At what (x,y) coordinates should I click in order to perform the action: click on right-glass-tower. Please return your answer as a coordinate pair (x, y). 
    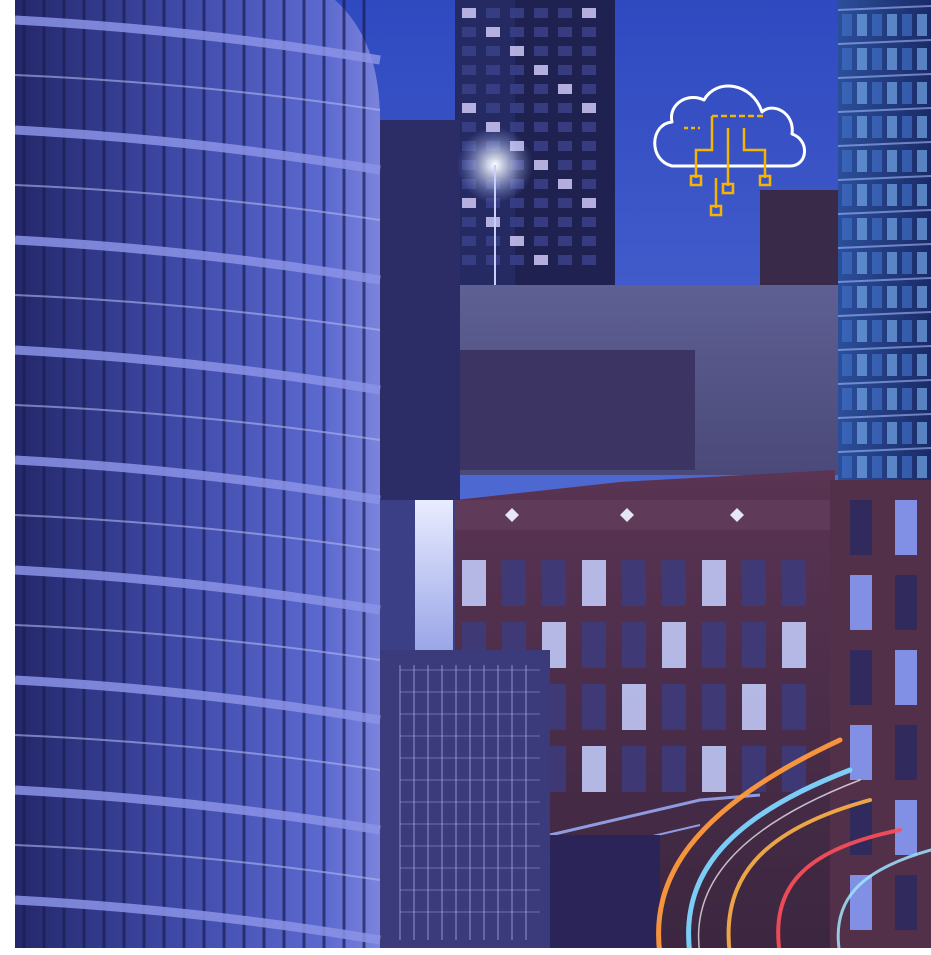
    Looking at the image, I should click on (884, 245).